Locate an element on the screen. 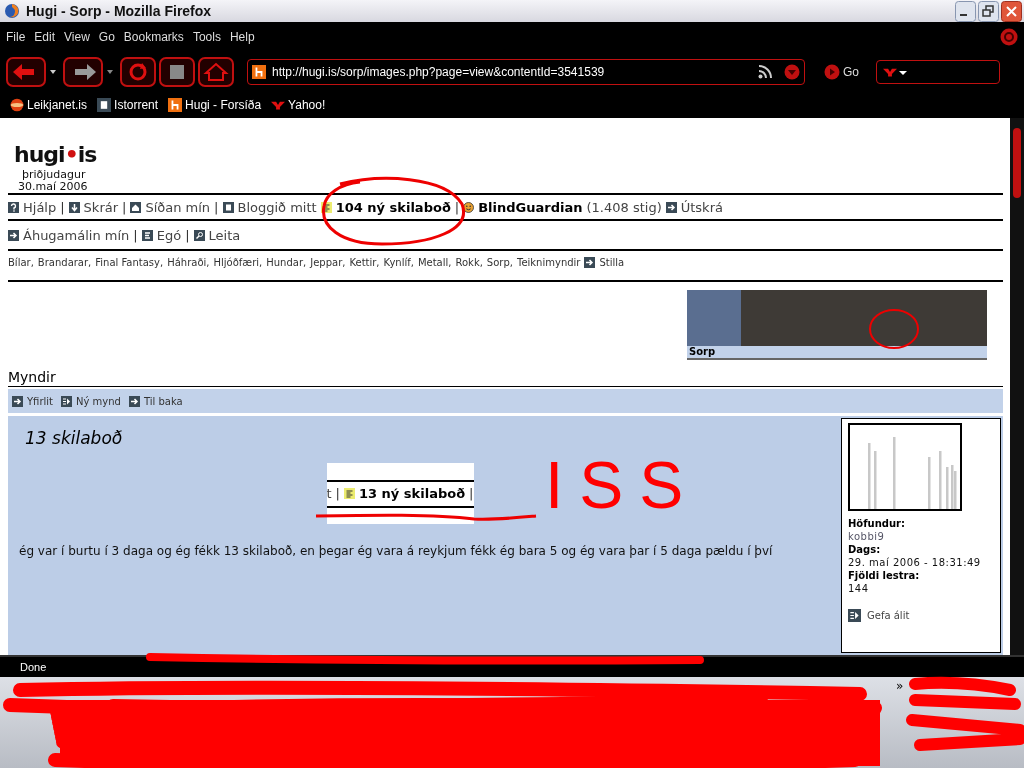 The height and width of the screenshot is (768, 1024). field-label: Höfundur: is located at coordinates (877, 523).